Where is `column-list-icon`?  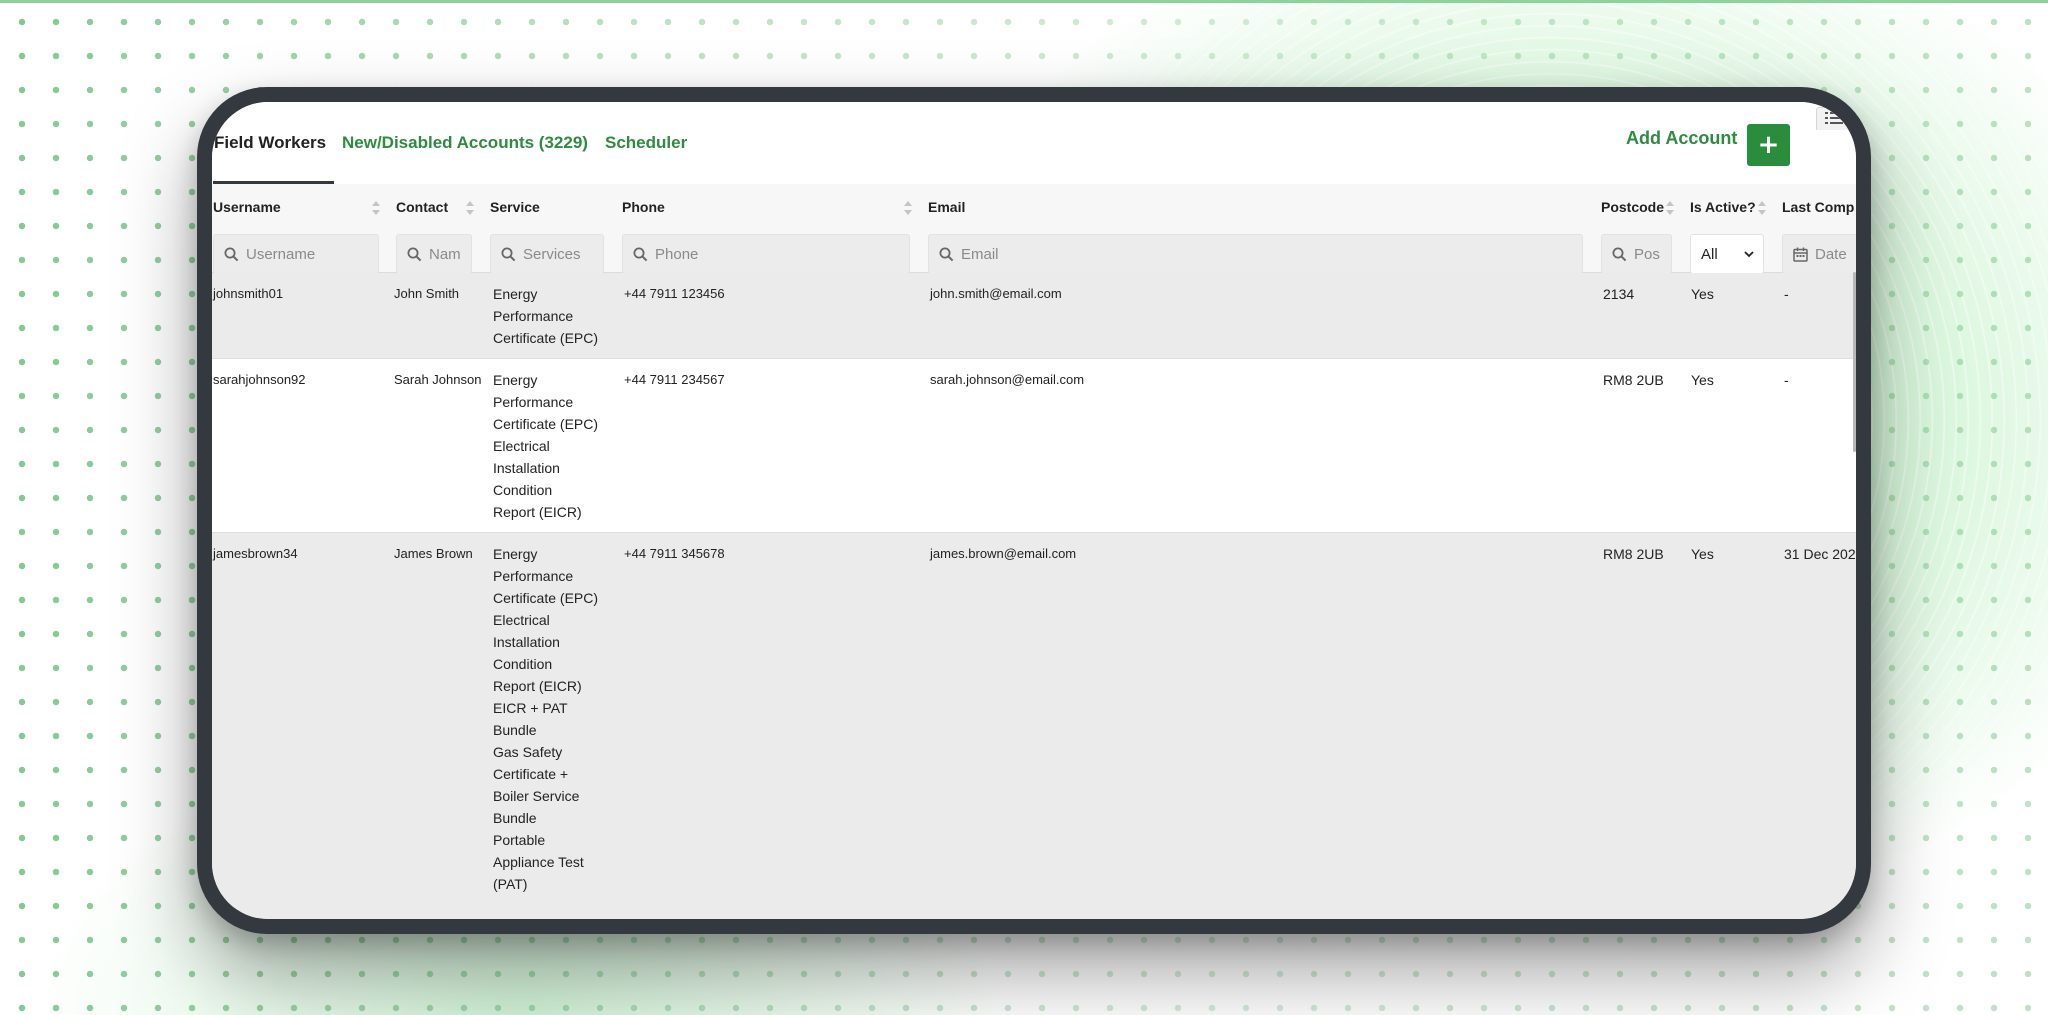 column-list-icon is located at coordinates (1834, 118).